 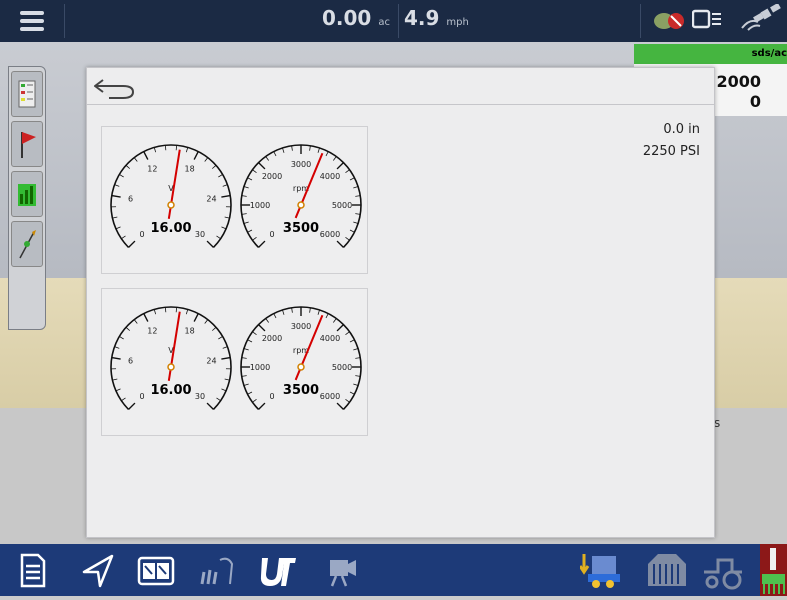 I want to click on navigation-button, so click(x=98, y=570).